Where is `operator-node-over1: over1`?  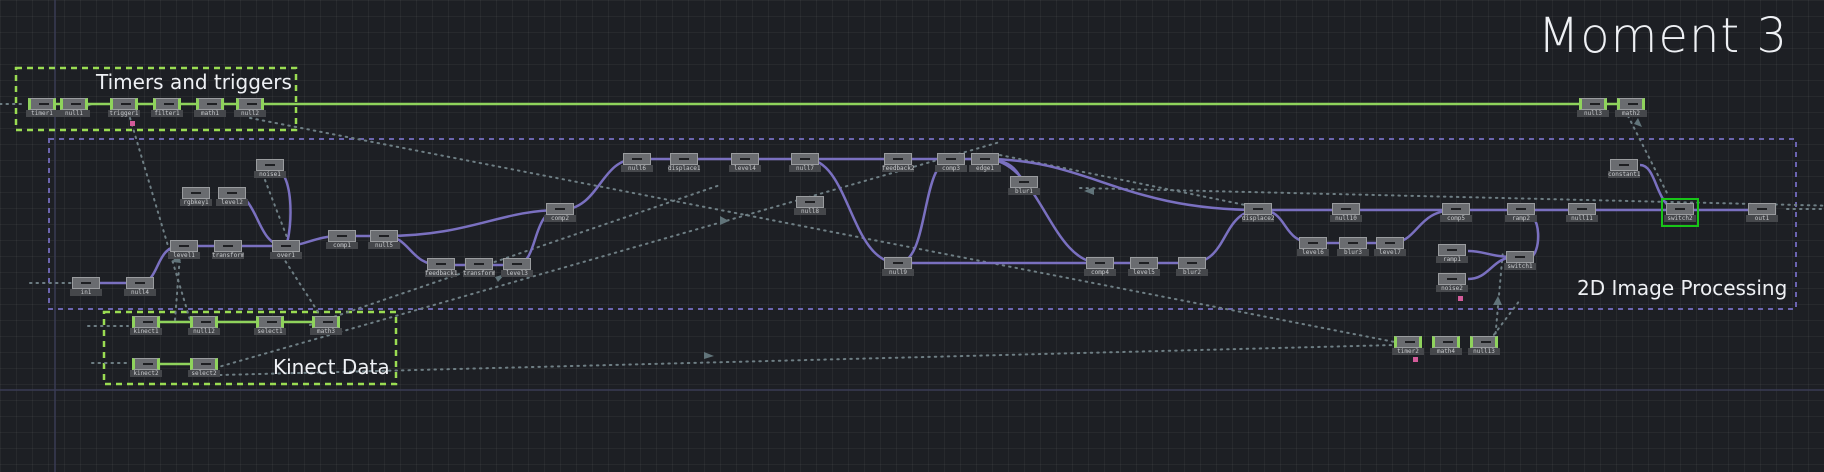
operator-node-over1: over1 is located at coordinates (286, 249).